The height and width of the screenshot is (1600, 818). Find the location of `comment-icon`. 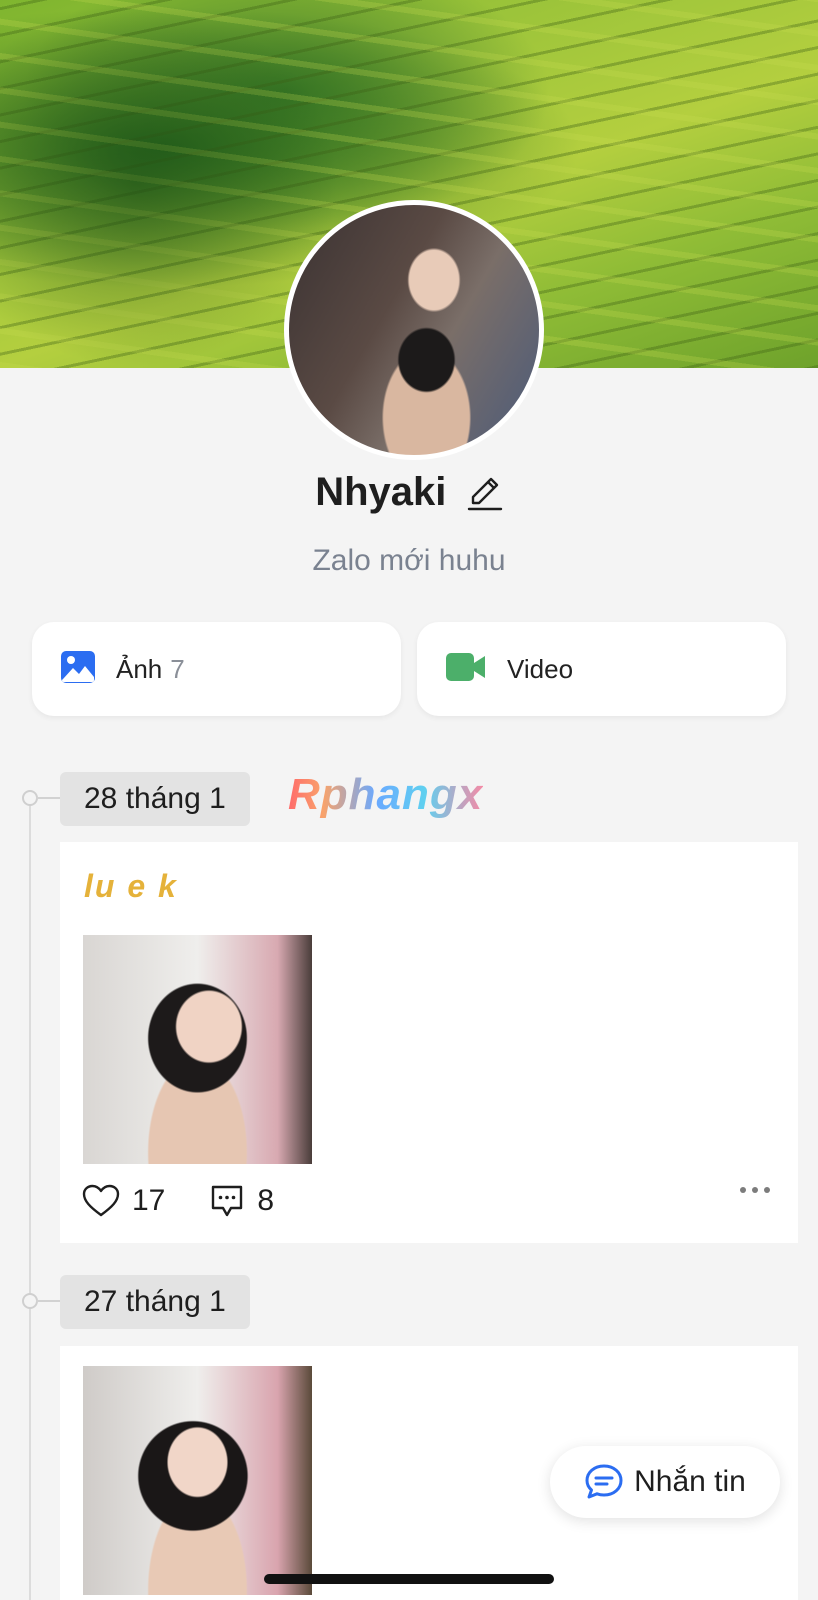

comment-icon is located at coordinates (227, 1201).